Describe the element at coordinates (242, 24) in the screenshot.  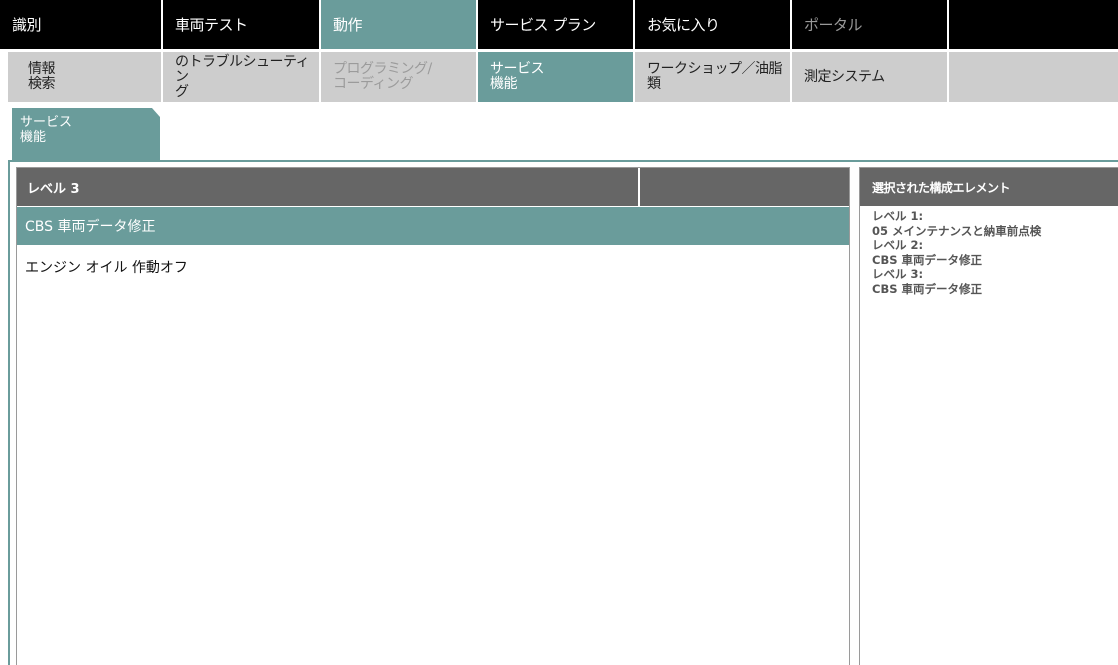
I see `tab-vehicle-test: 車両テスト` at that location.